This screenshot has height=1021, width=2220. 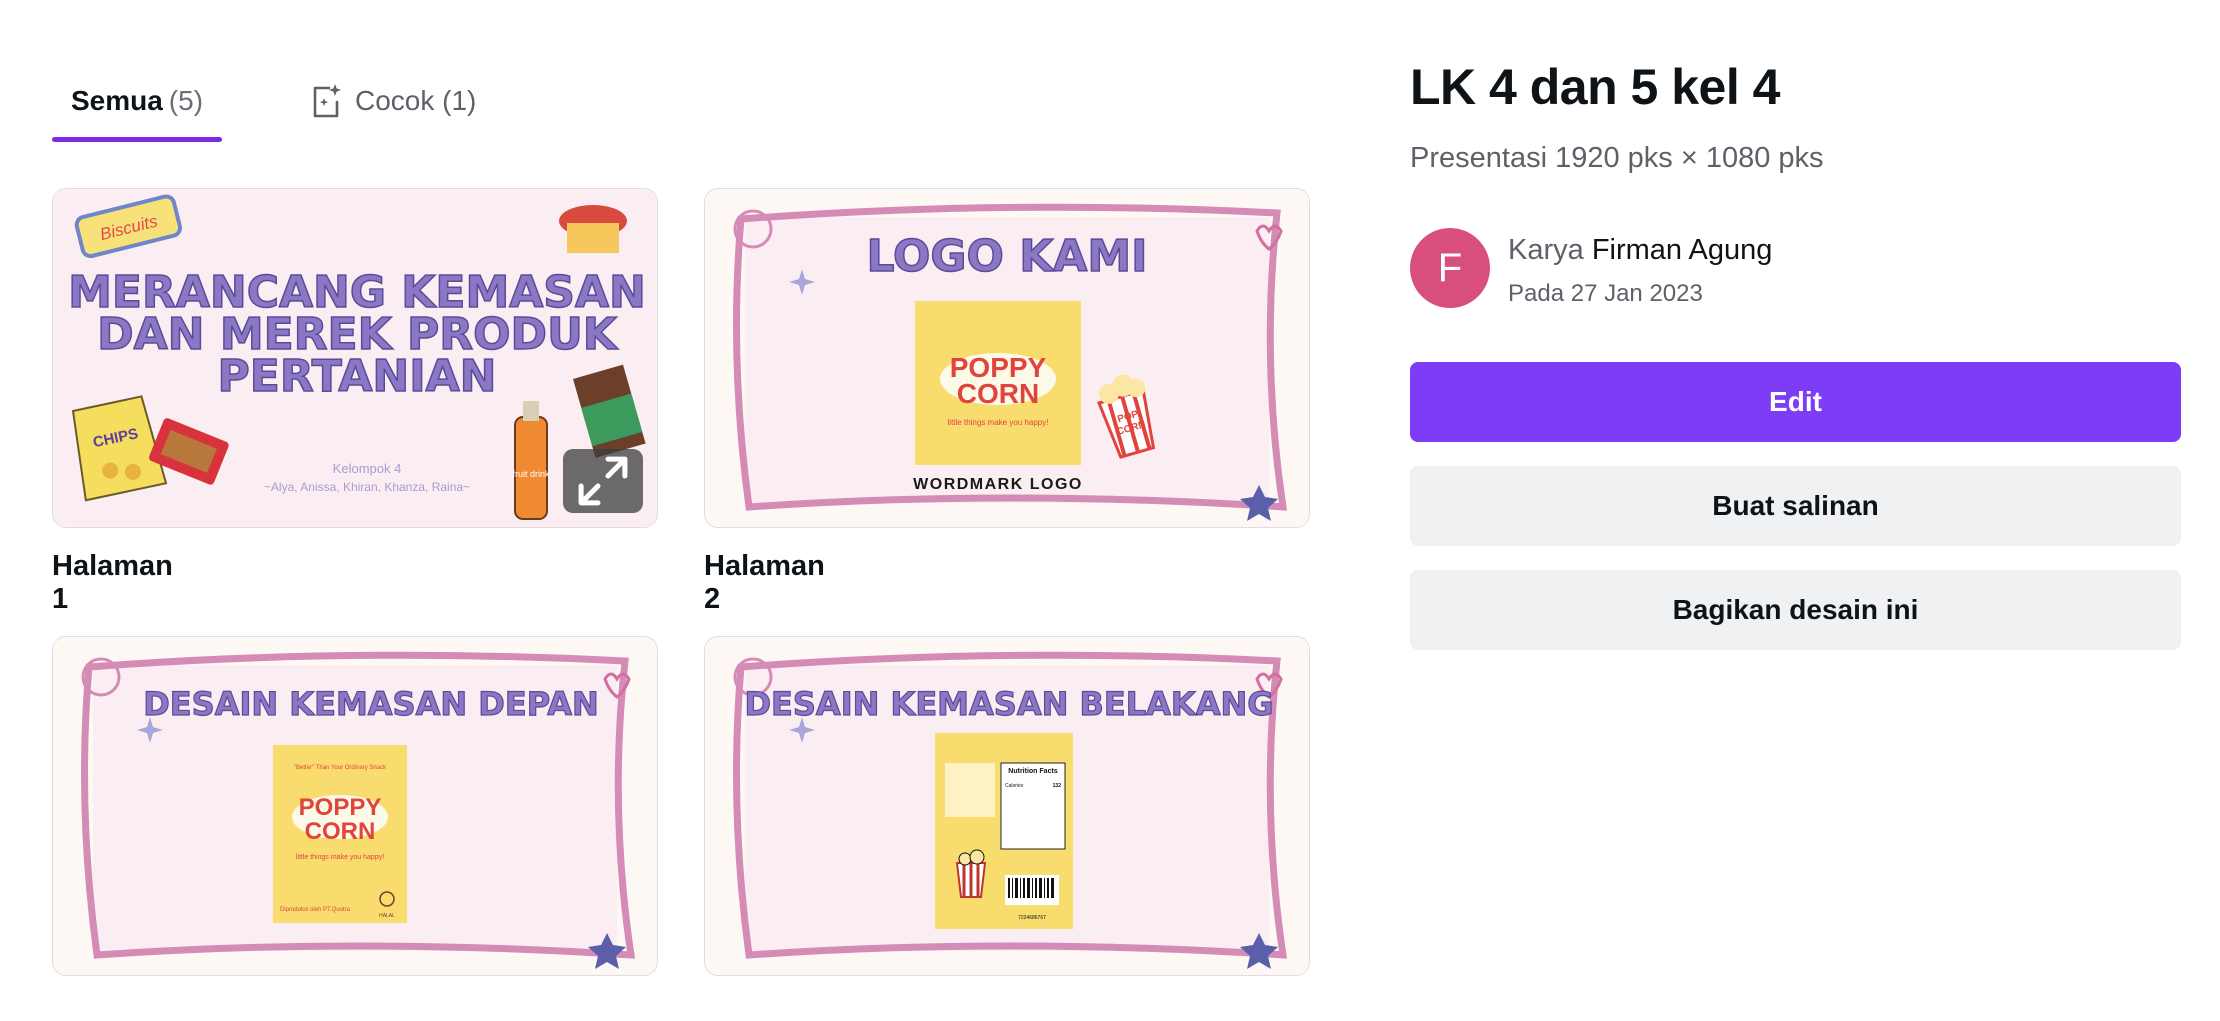 What do you see at coordinates (1546, 250) in the screenshot?
I see `author-prefix: Karya` at bounding box center [1546, 250].